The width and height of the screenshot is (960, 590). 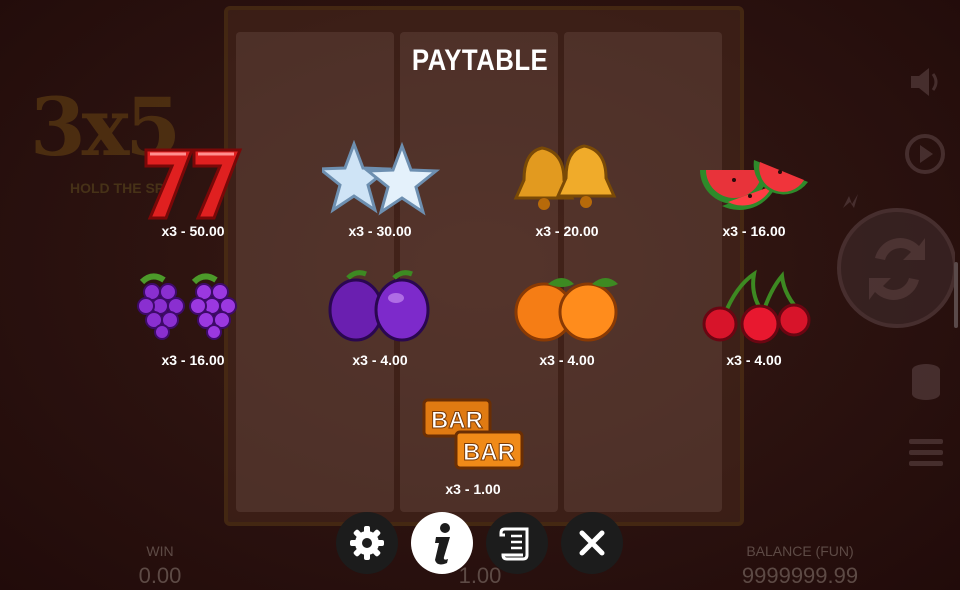 What do you see at coordinates (380, 231) in the screenshot?
I see `payout-stars: x3 - 30.00` at bounding box center [380, 231].